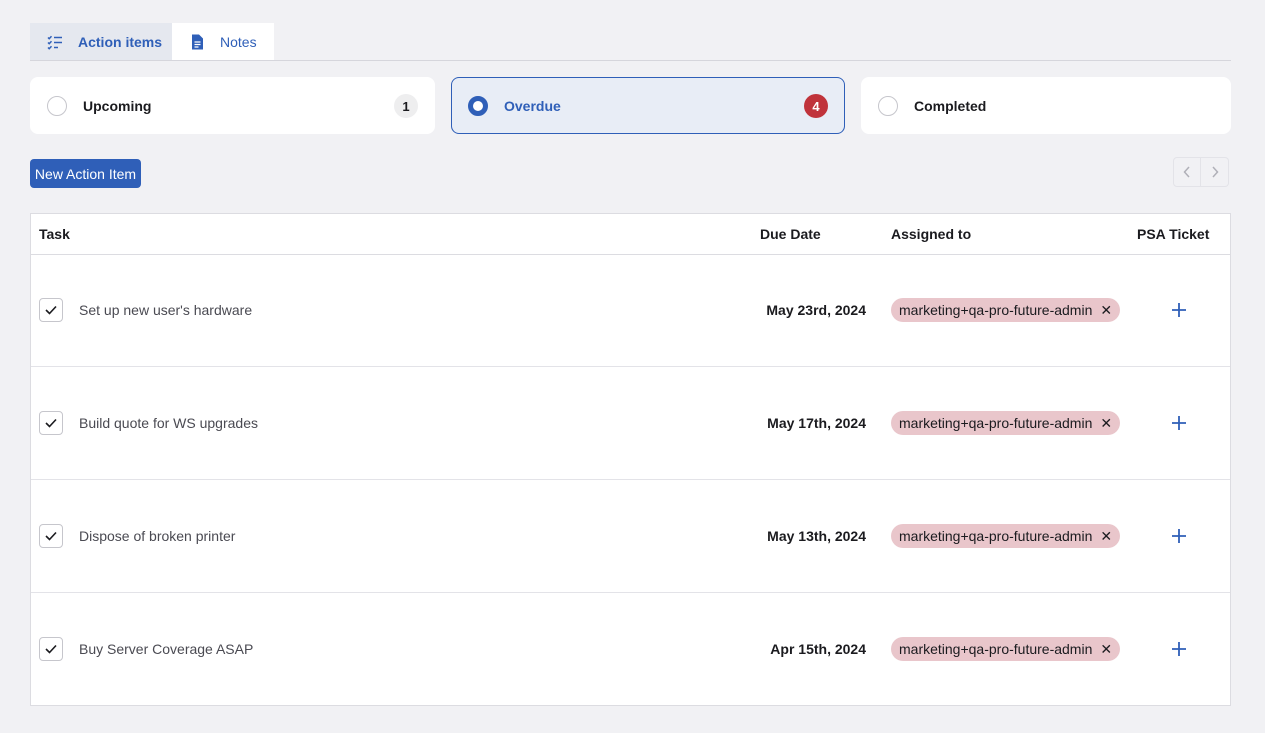 The image size is (1265, 733). What do you see at coordinates (630, 42) in the screenshot?
I see `tab-bar: Action items Notes` at bounding box center [630, 42].